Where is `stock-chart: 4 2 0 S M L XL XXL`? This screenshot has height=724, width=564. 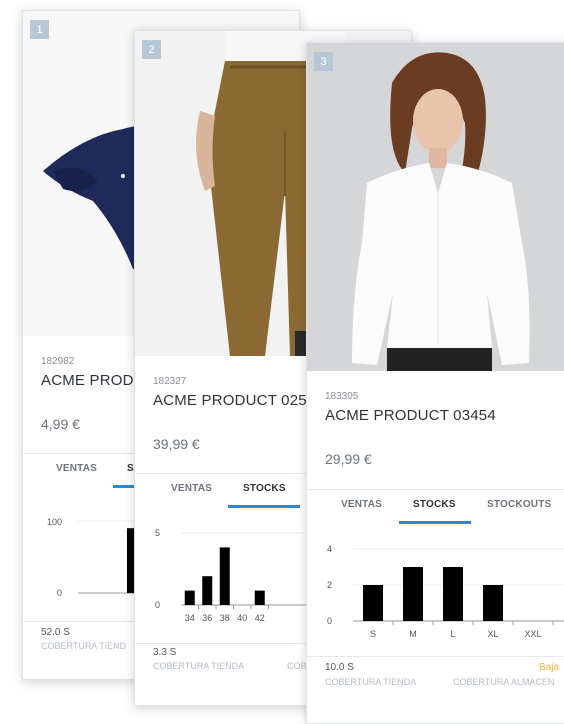 stock-chart: 4 2 0 S M L XL XXL is located at coordinates (445, 591).